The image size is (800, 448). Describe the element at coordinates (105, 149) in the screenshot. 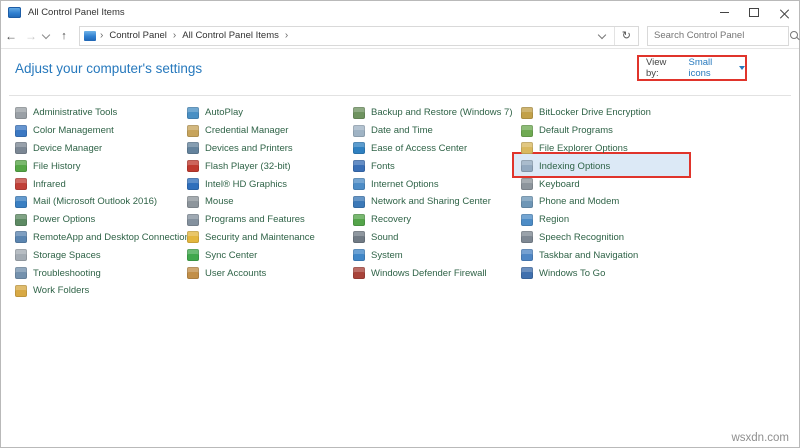

I see `control-panel-item-device-manager: Device Manager` at that location.